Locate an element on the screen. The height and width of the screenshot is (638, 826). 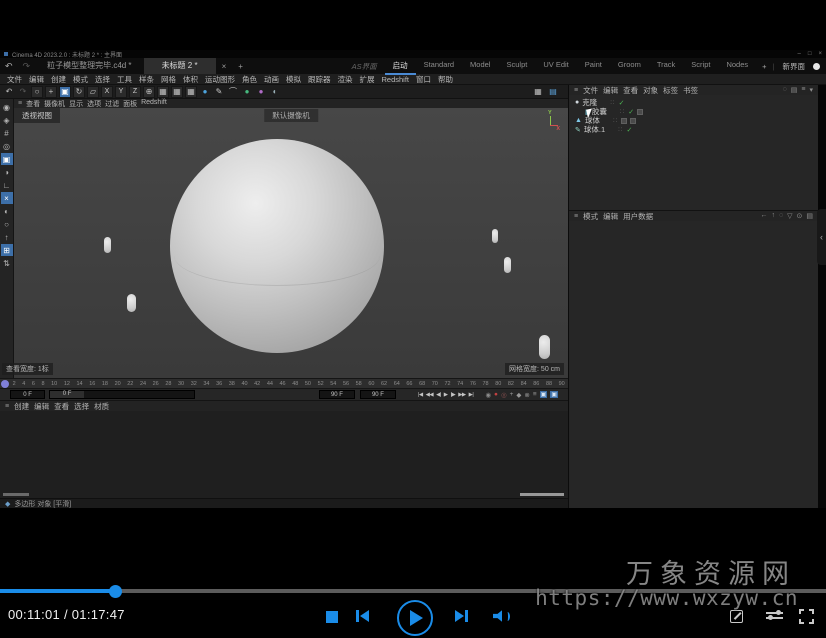
document-tab-active: 未标题 2 * is located at coordinates (179, 66).